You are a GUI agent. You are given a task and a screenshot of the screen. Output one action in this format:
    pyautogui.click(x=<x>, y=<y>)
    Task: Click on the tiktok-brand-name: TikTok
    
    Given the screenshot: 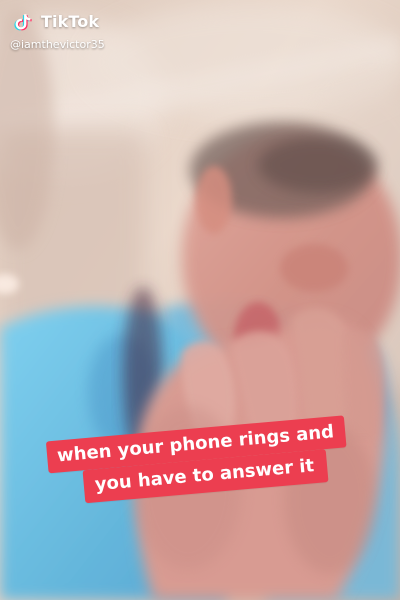 What is the action you would take?
    pyautogui.click(x=70, y=21)
    